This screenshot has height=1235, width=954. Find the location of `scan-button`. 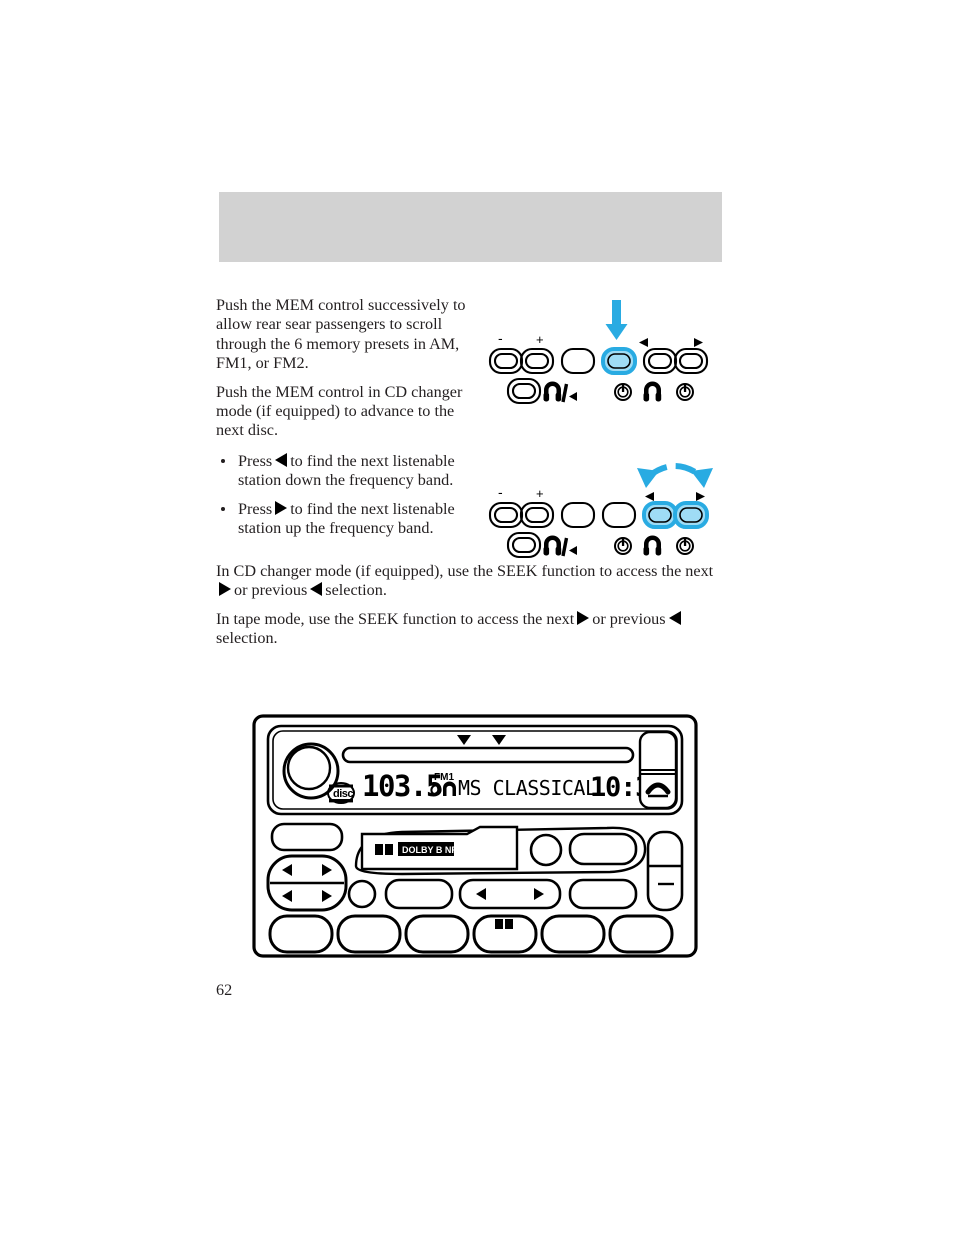

scan-button is located at coordinates (603, 894).